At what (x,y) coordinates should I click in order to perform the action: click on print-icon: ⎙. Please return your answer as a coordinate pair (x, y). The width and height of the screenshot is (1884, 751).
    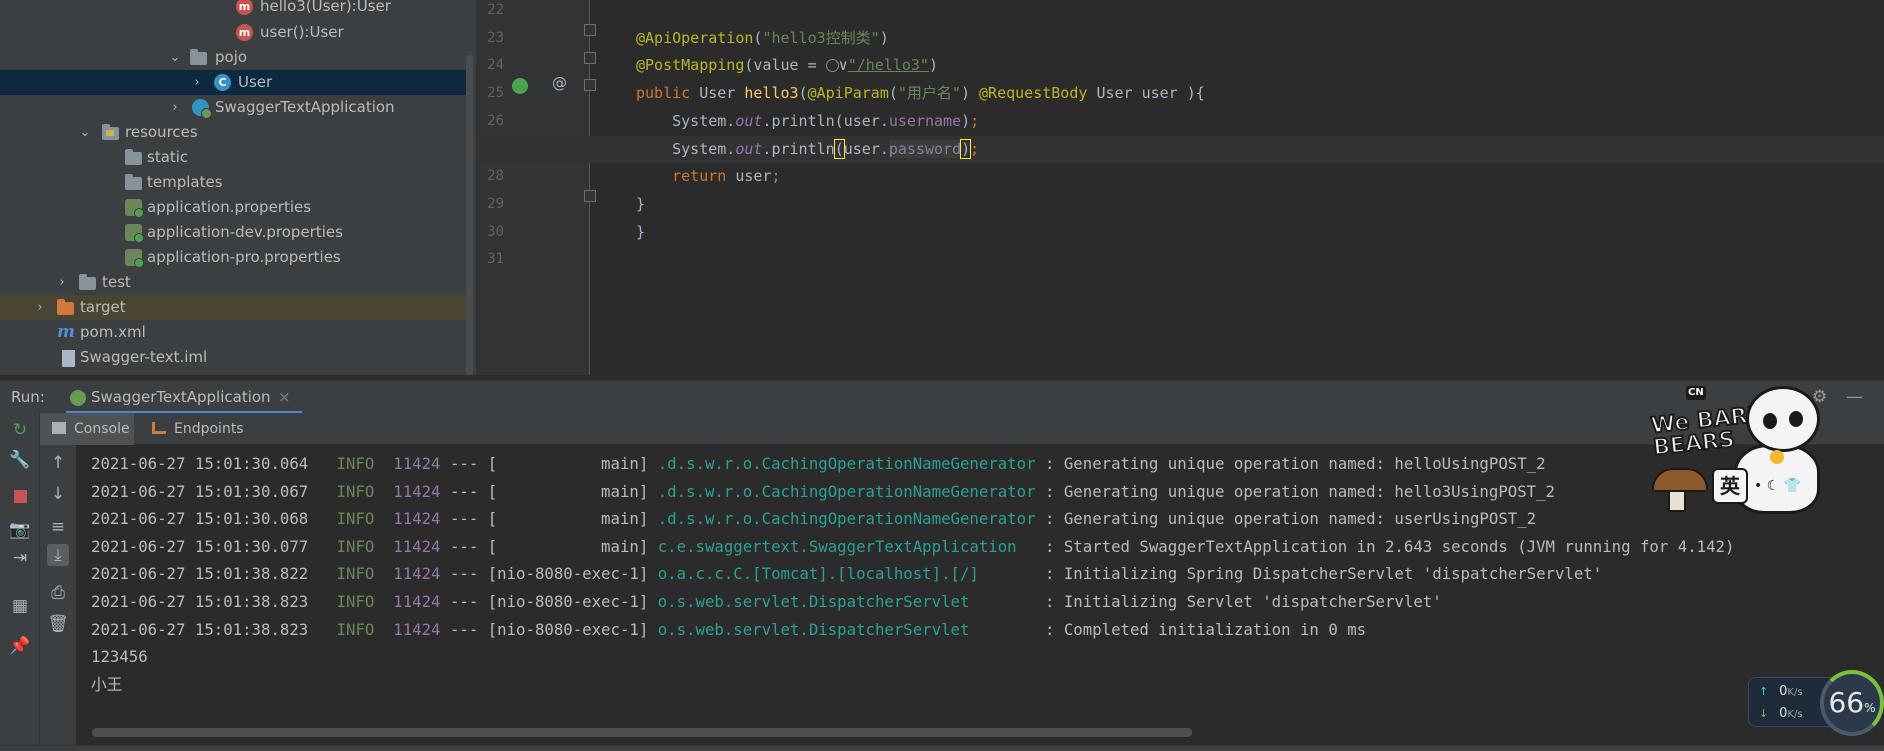
    Looking at the image, I should click on (58, 593).